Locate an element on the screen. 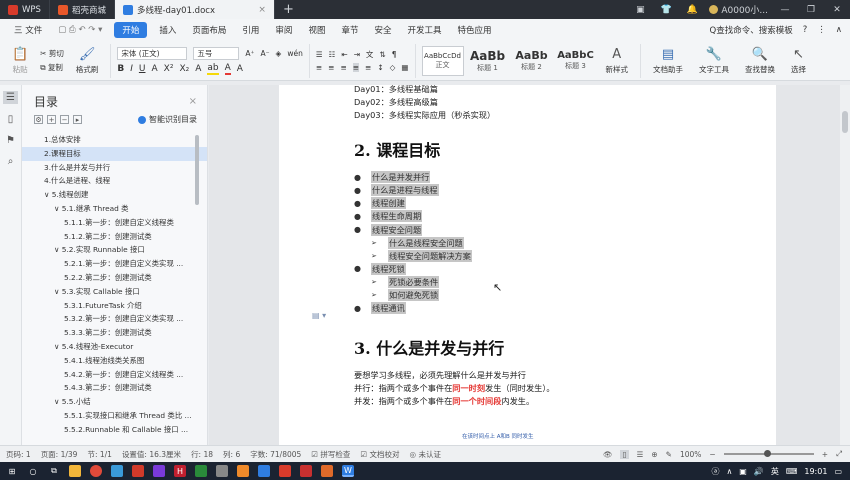 This screenshot has width=850, height=480. close-tab-icon: × is located at coordinates (262, 10).